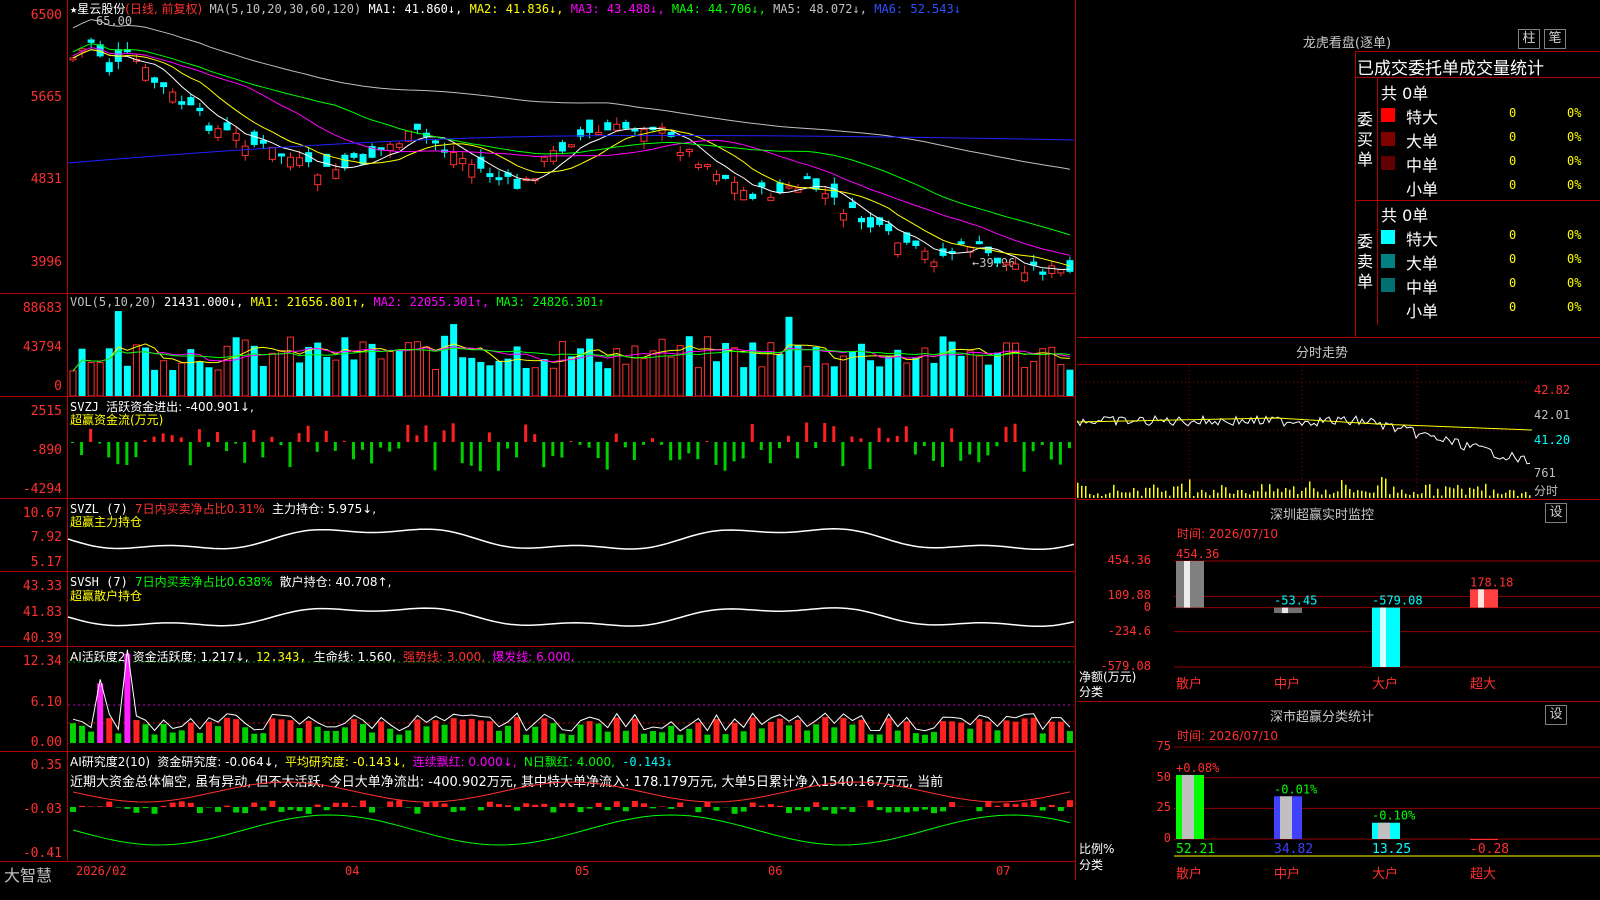 The height and width of the screenshot is (900, 1600). Describe the element at coordinates (571, 608) in the screenshot. I see `svsh-chart` at that location.